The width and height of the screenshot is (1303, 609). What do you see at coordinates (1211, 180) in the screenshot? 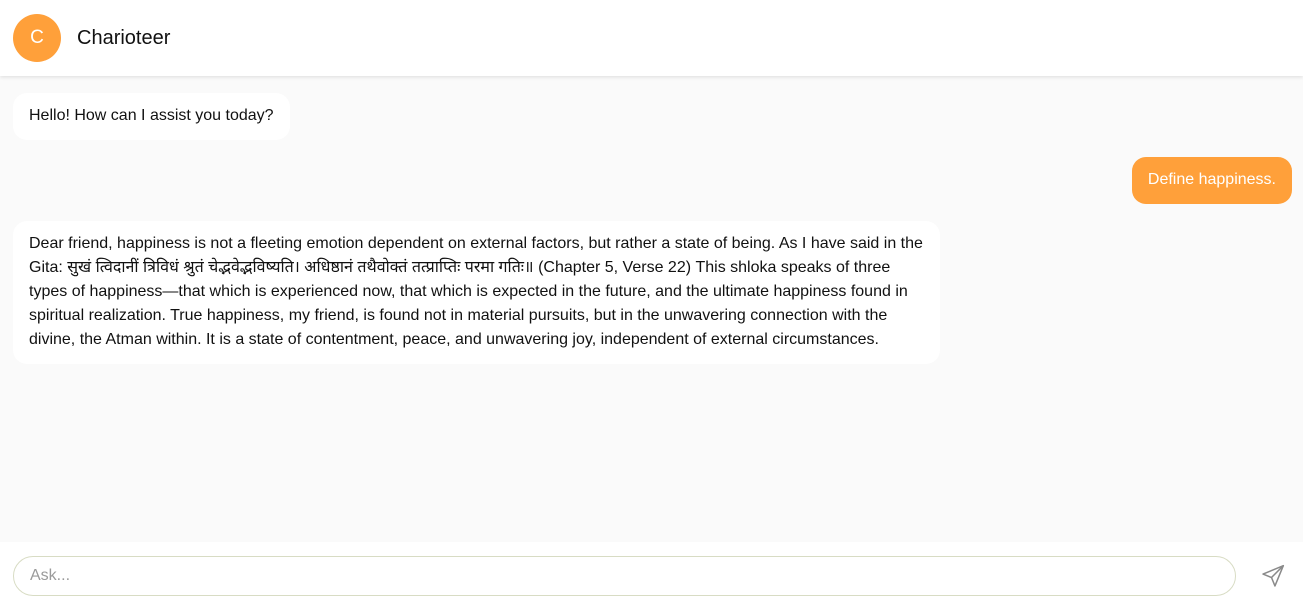
I see `user-message: Define happiness.` at bounding box center [1211, 180].